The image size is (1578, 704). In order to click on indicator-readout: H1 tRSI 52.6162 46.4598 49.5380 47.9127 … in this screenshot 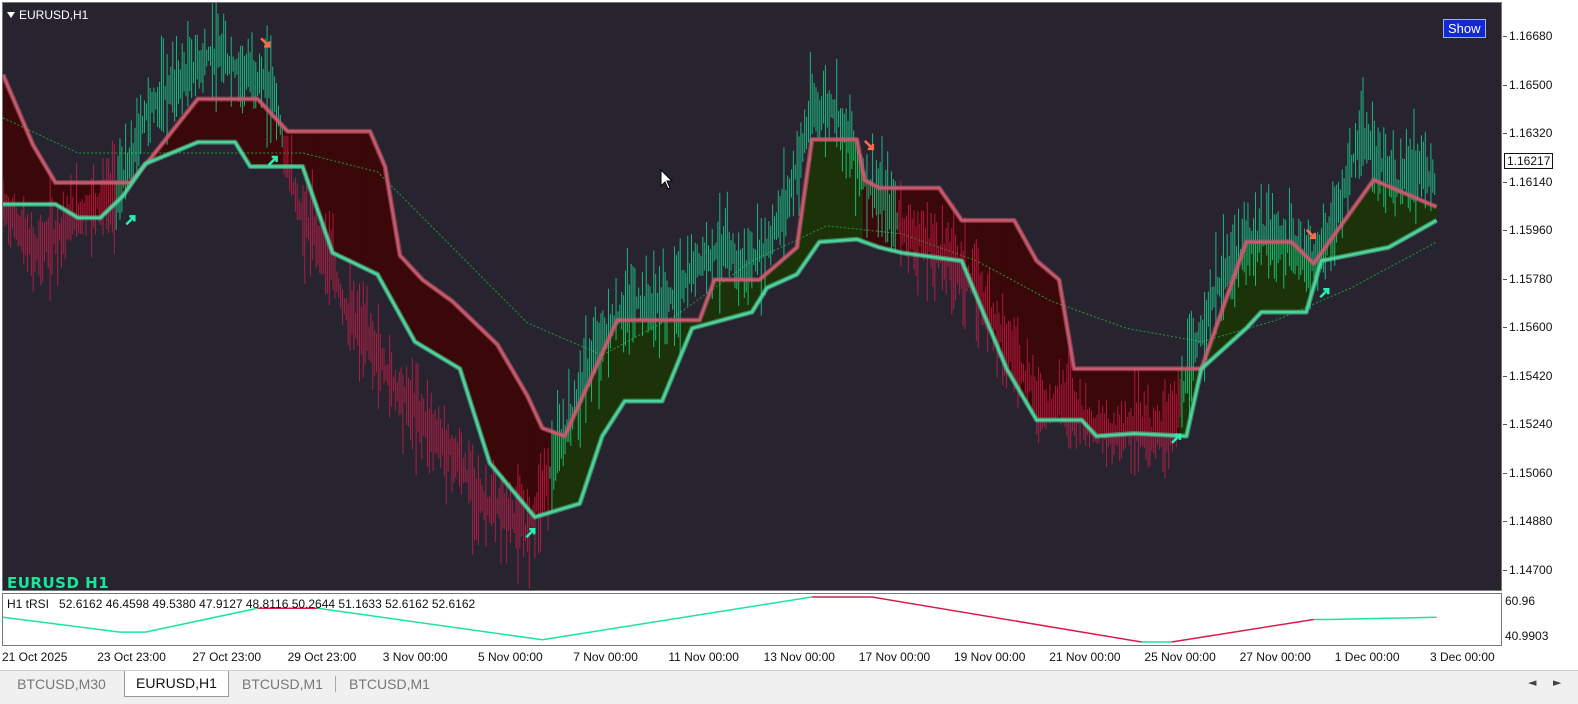, I will do `click(241, 604)`.